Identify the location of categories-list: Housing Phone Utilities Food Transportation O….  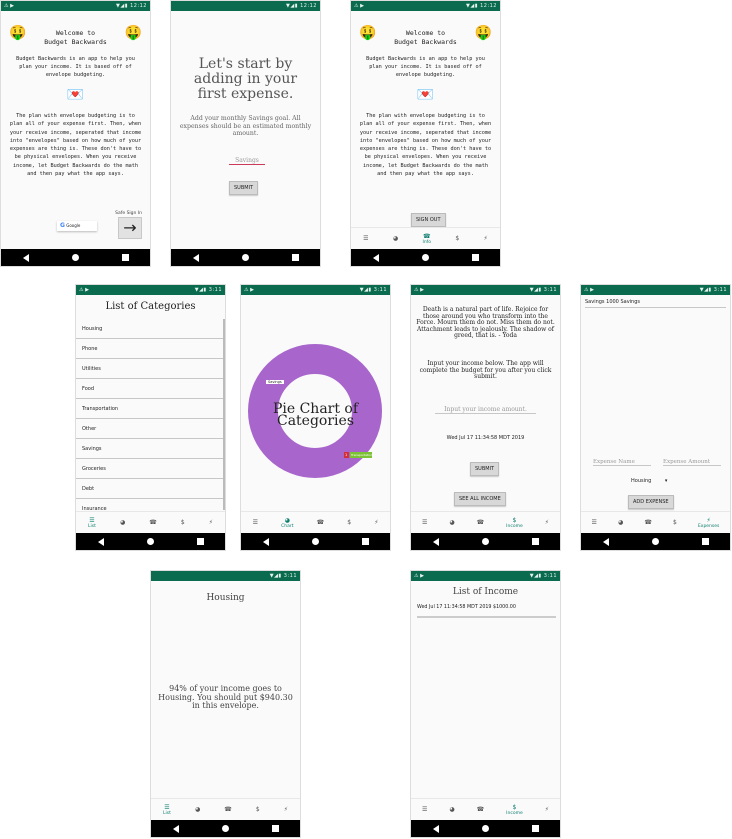
(150, 414).